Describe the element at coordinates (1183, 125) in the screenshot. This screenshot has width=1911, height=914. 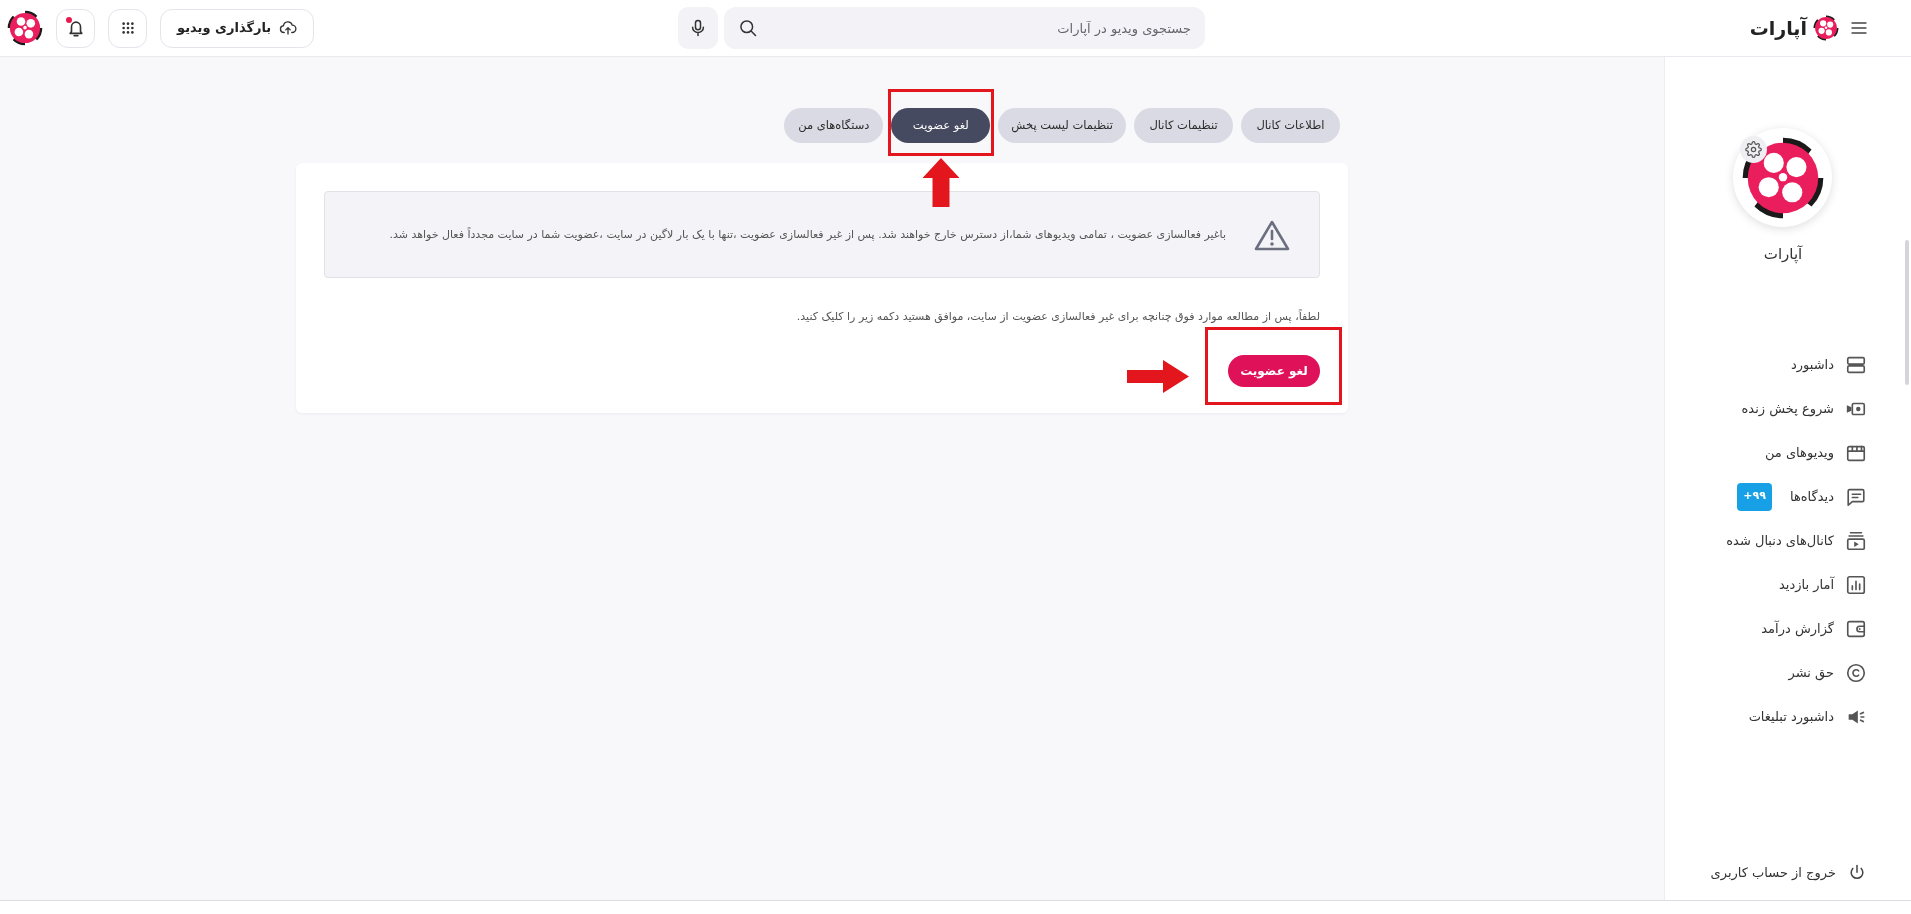
I see `tab: تنظیمات کانال` at that location.